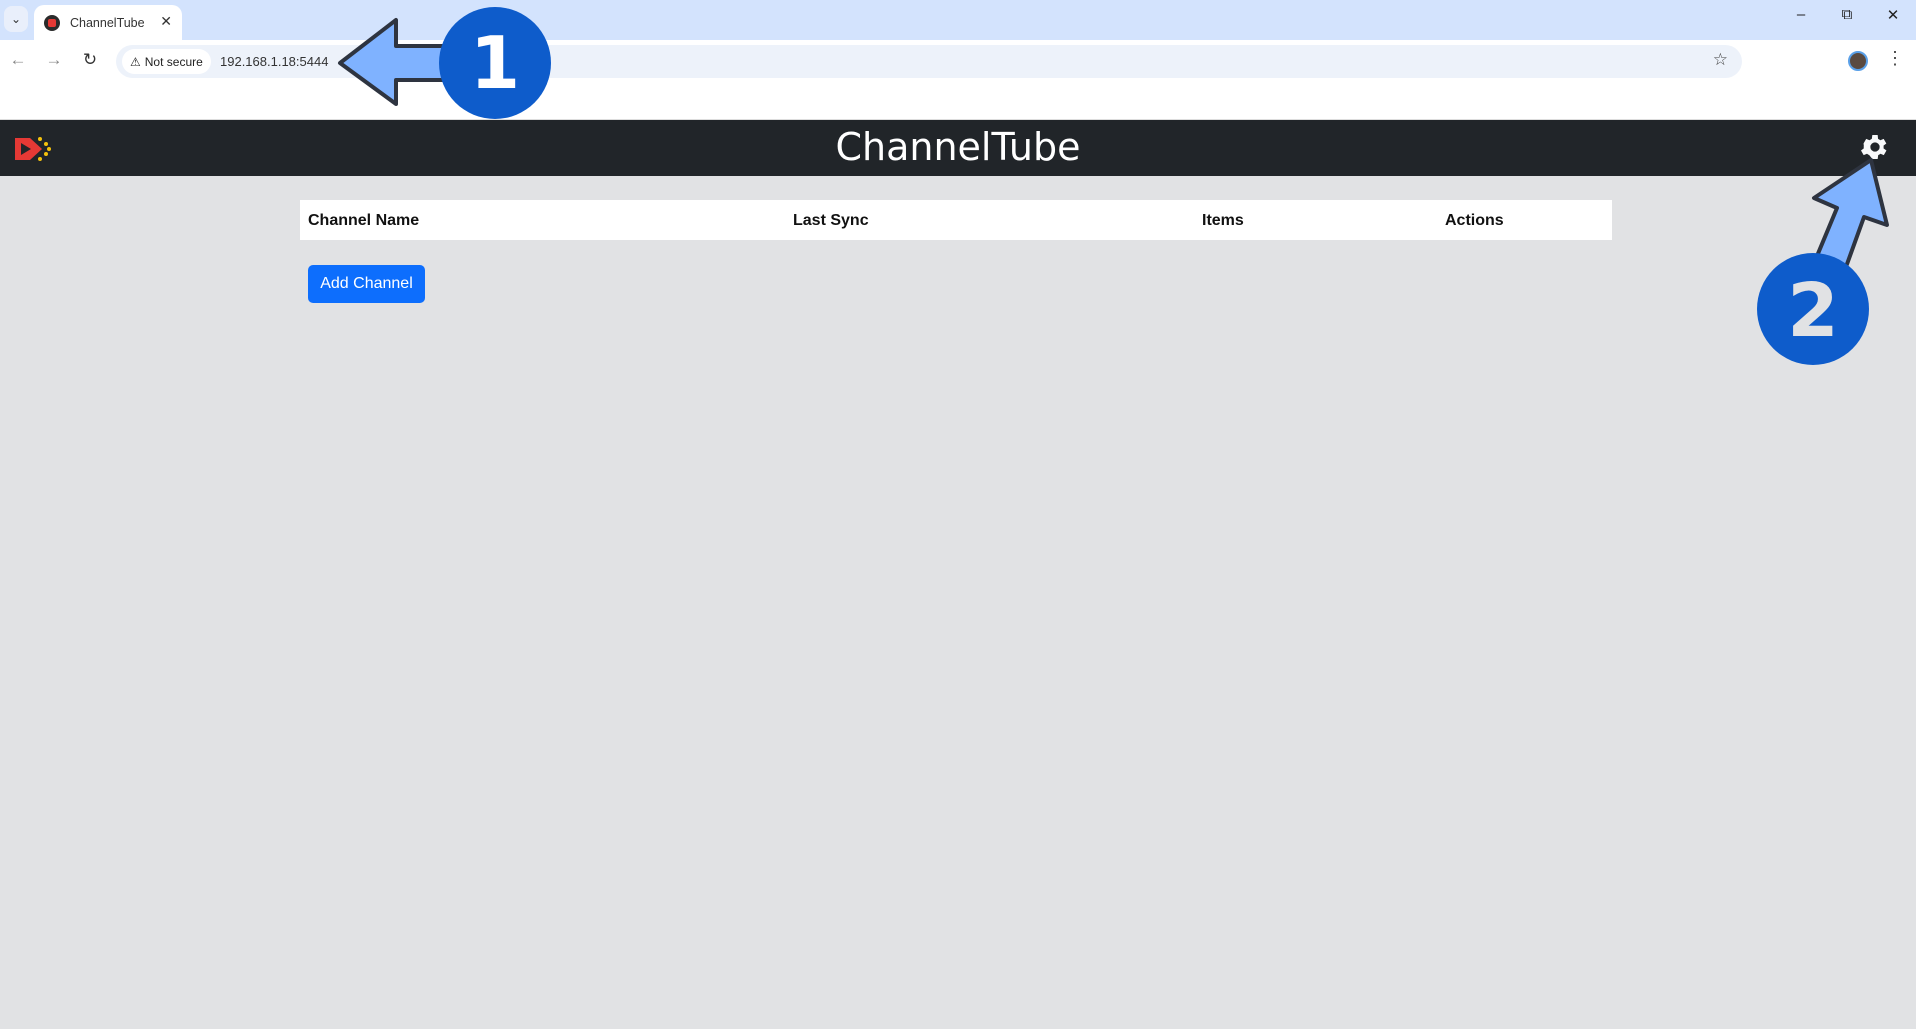  What do you see at coordinates (956, 220) in the screenshot?
I see `channels-table-header: Channel Name Last Sync Items Actions` at bounding box center [956, 220].